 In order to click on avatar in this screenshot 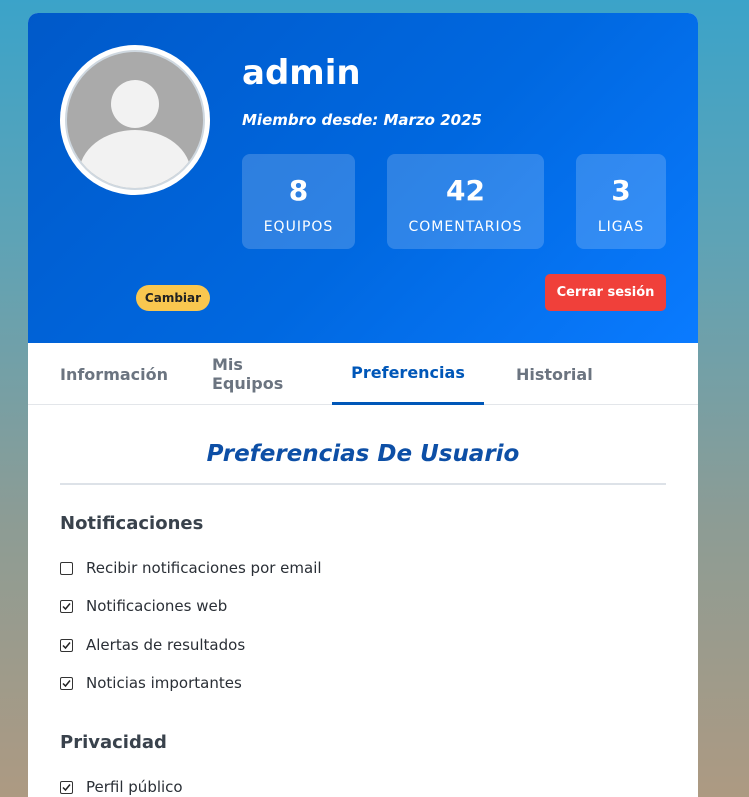, I will do `click(135, 120)`.